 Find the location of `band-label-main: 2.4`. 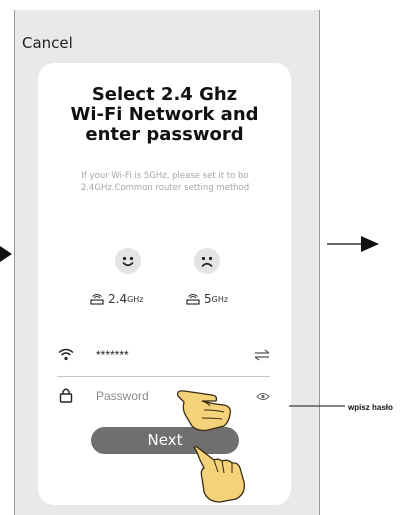

band-label-main: 2.4 is located at coordinates (118, 299).